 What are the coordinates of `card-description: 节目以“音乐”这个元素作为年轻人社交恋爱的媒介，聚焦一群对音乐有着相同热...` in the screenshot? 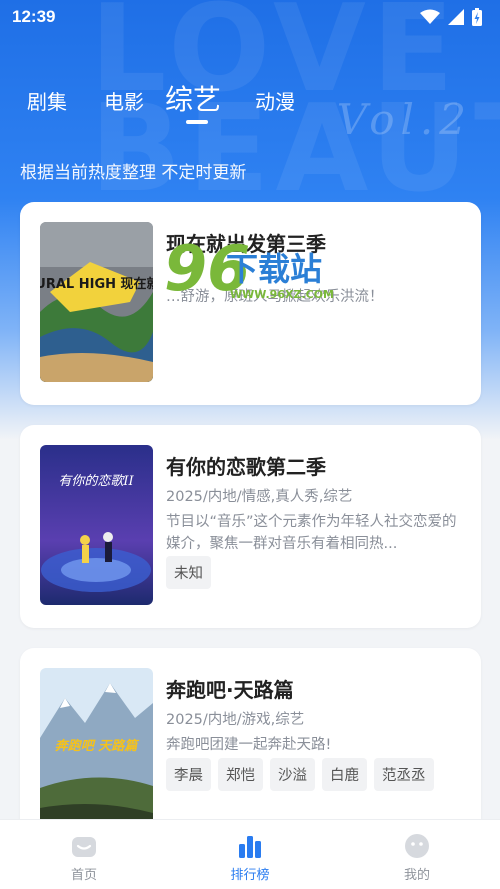 It's located at (311, 533).